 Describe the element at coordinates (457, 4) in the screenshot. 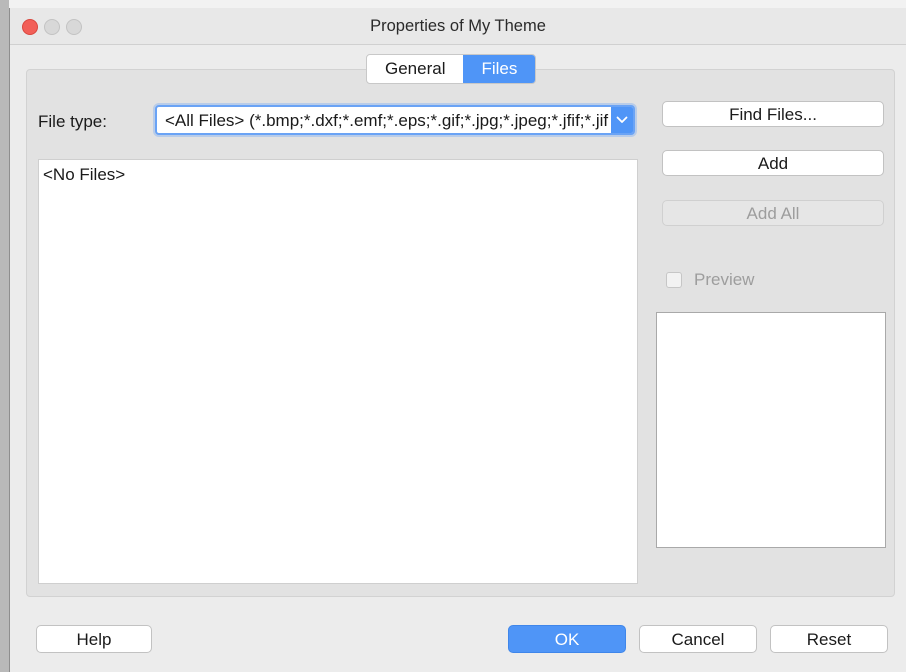

I see `background-area` at that location.